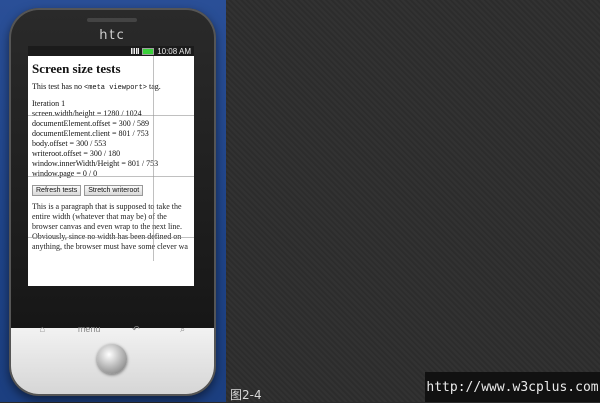 The height and width of the screenshot is (403, 600). What do you see at coordinates (69, 143) in the screenshot?
I see `result-line: body.offset = 300 / 553` at bounding box center [69, 143].